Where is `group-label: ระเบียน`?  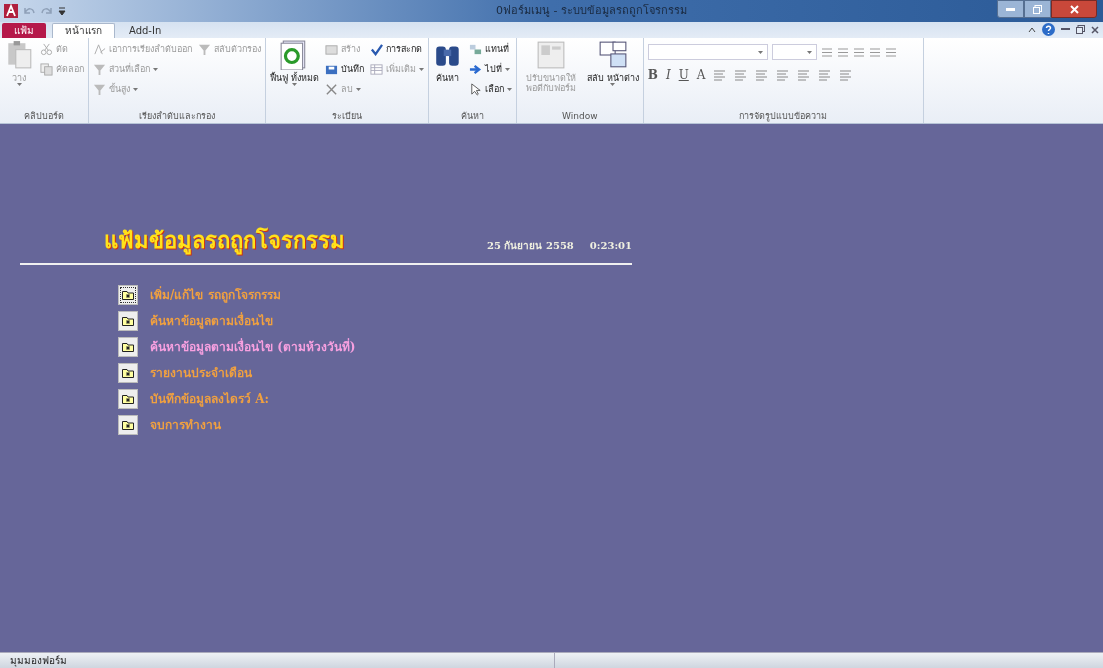 group-label: ระเบียน is located at coordinates (346, 116).